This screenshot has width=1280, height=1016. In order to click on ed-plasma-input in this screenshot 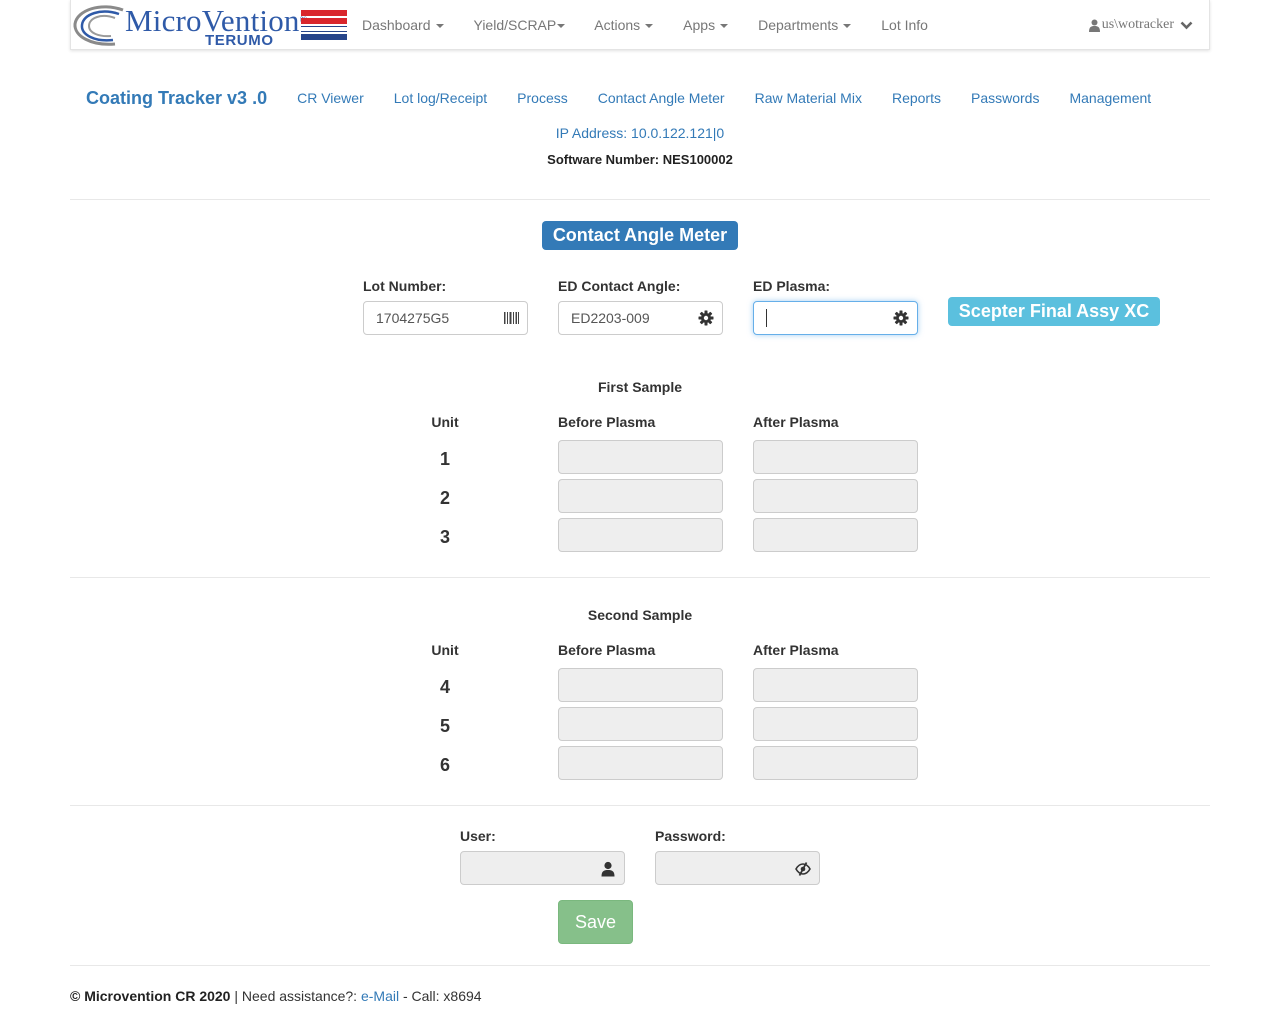, I will do `click(835, 318)`.